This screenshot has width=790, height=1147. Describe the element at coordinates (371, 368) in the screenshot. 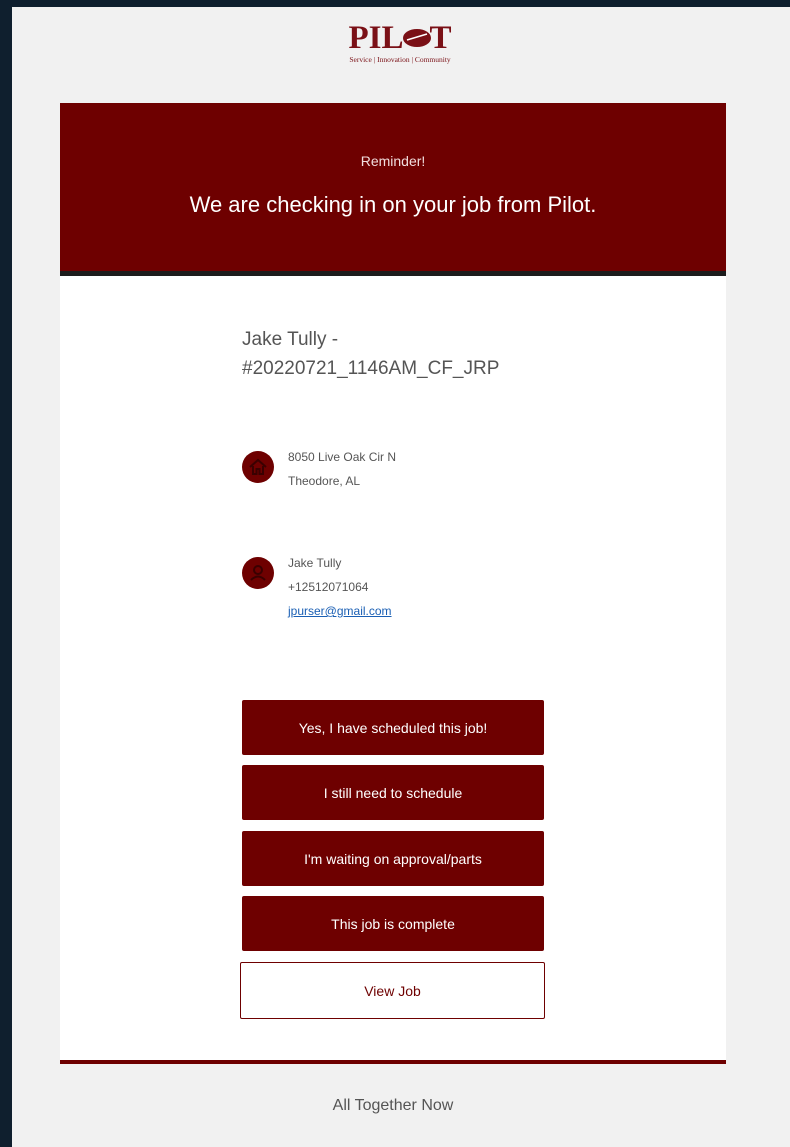

I see `job-title-number: #20220721_1146AM_CF_JRP` at that location.